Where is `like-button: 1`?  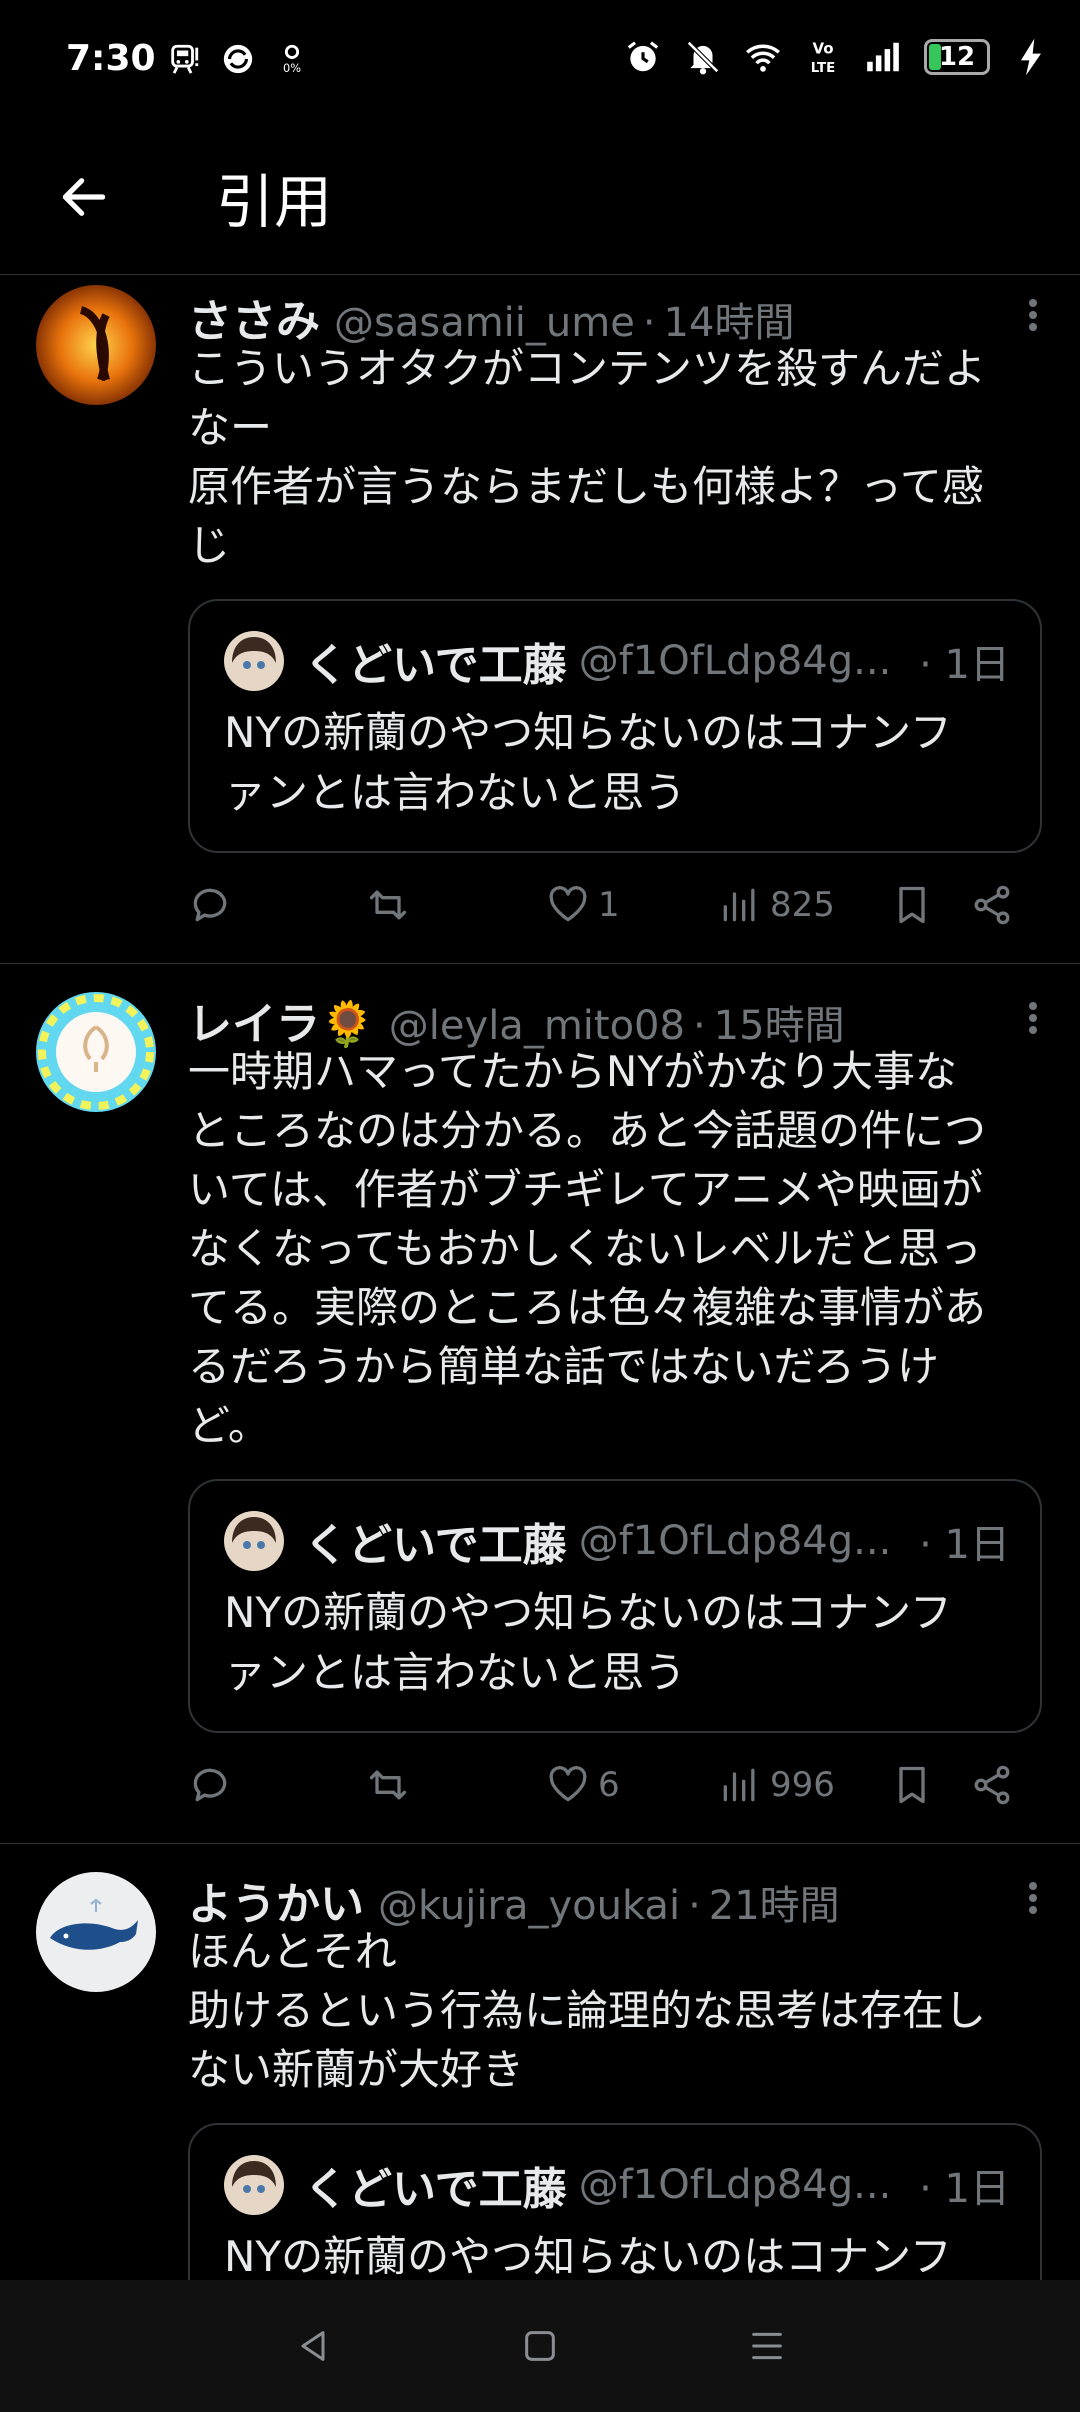
like-button: 1 is located at coordinates (583, 905).